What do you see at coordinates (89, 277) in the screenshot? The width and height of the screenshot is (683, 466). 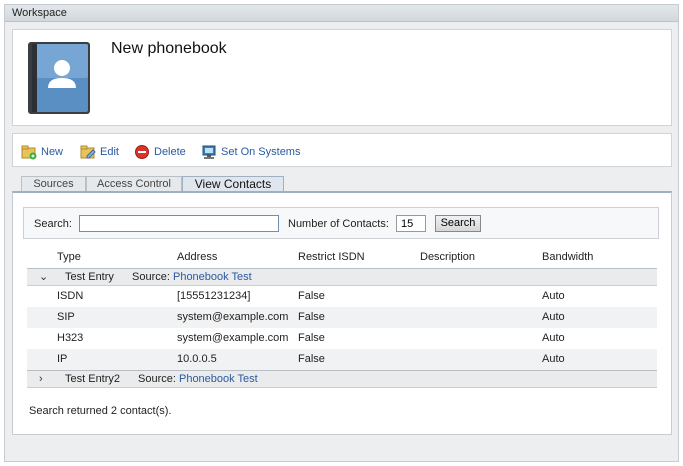 I see `group-name: Test Entry` at bounding box center [89, 277].